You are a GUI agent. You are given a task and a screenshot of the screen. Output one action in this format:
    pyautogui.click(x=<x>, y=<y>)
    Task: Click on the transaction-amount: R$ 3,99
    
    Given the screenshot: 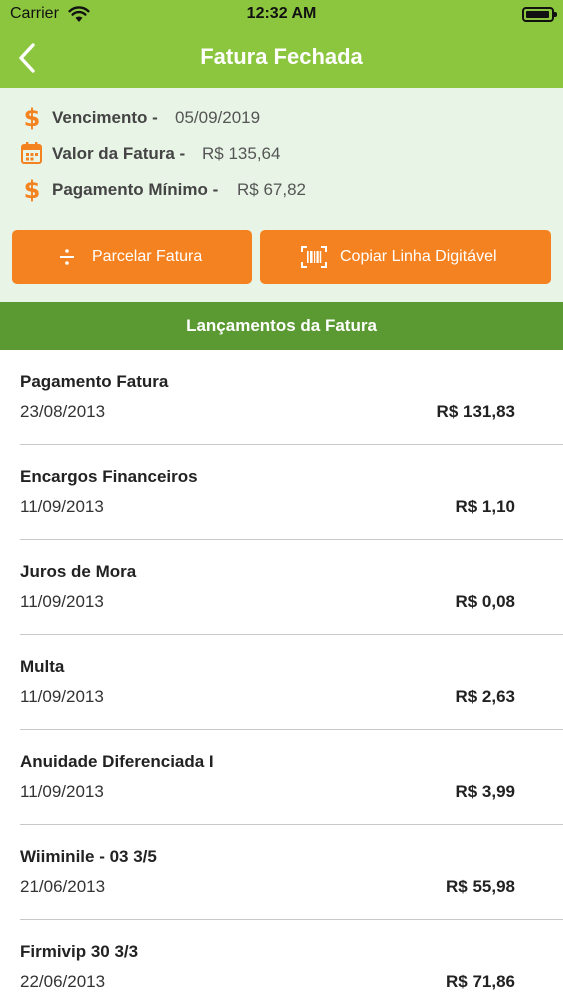 What is the action you would take?
    pyautogui.click(x=485, y=791)
    